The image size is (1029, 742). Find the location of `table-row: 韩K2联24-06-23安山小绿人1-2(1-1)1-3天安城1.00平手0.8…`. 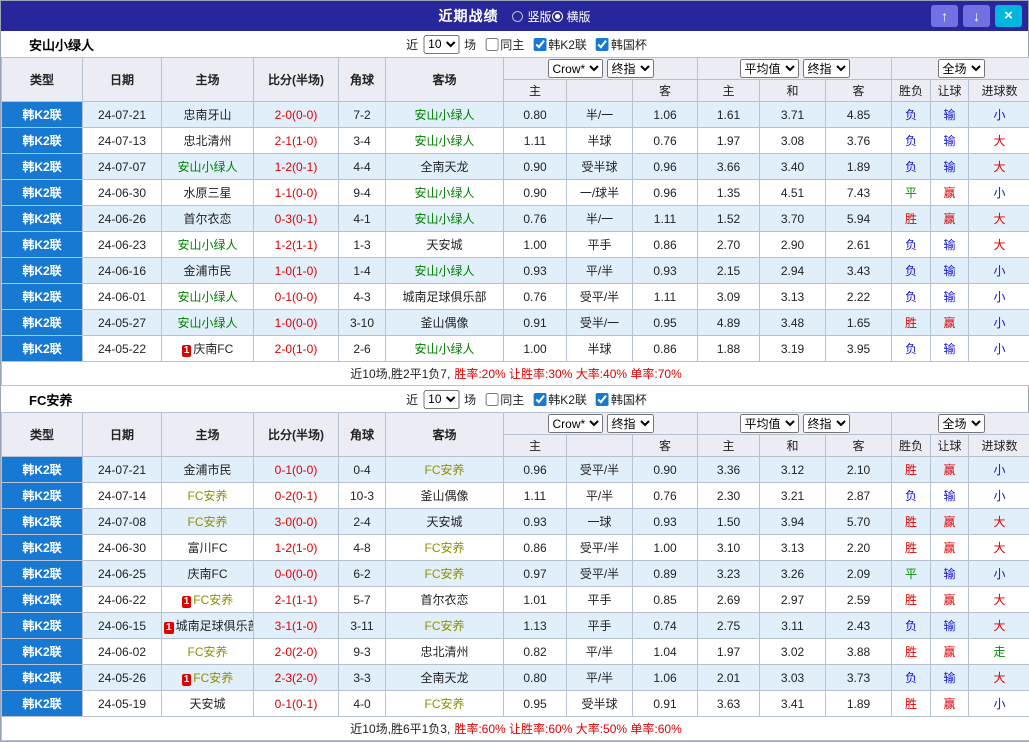

table-row: 韩K2联24-06-23安山小绿人1-2(1-1)1-3天安城1.00平手0.8… is located at coordinates (515, 245).